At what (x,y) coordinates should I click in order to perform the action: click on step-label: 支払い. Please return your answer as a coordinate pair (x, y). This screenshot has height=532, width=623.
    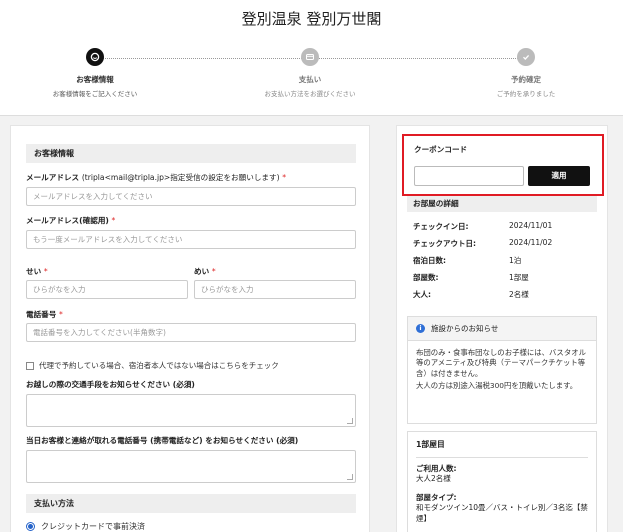
    Looking at the image, I should click on (310, 79).